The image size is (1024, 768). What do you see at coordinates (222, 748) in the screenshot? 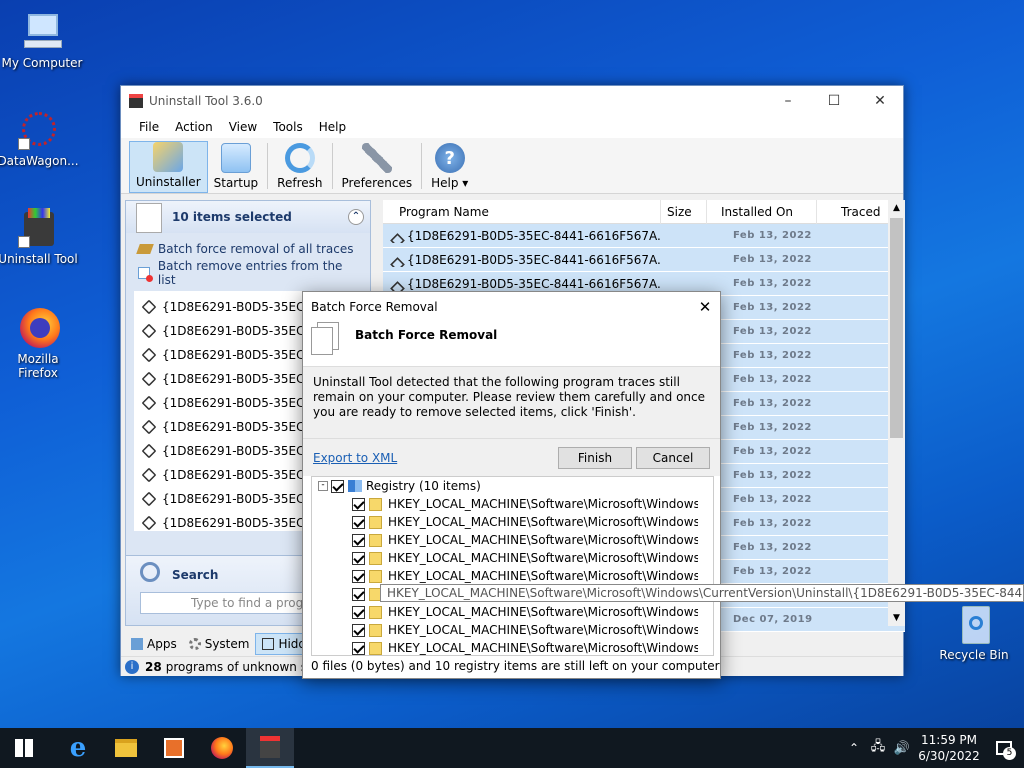
I see `taskbar-firefox` at bounding box center [222, 748].